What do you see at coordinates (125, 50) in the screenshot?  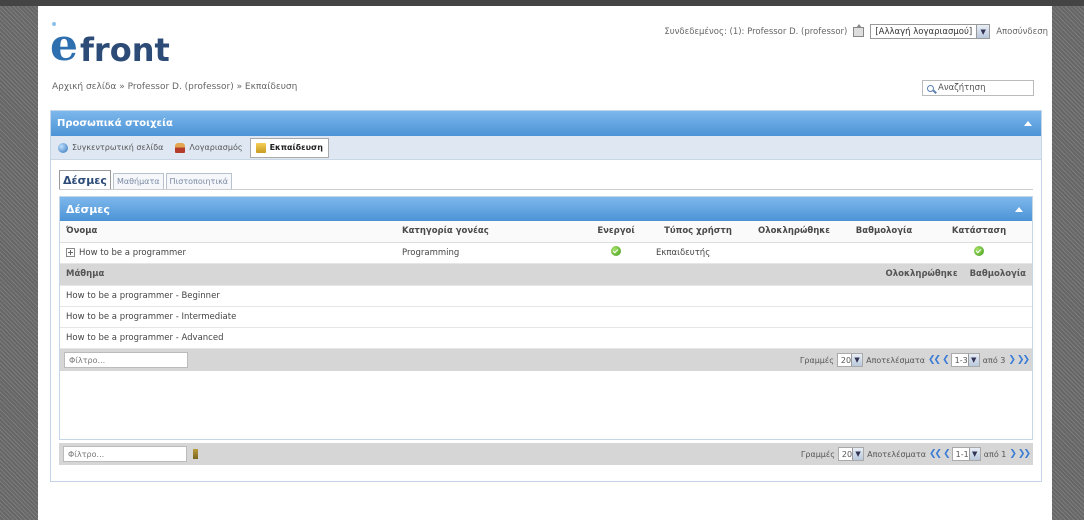 I see `logo-text: front` at bounding box center [125, 50].